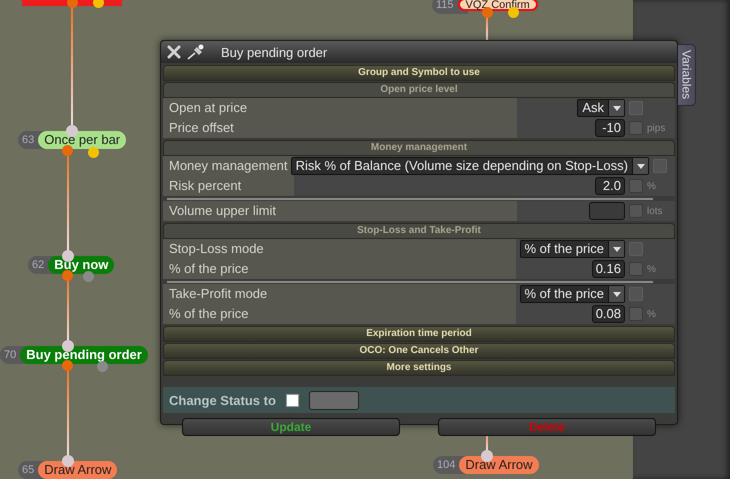 This screenshot has height=479, width=730. What do you see at coordinates (607, 211) in the screenshot?
I see `number-field` at bounding box center [607, 211].